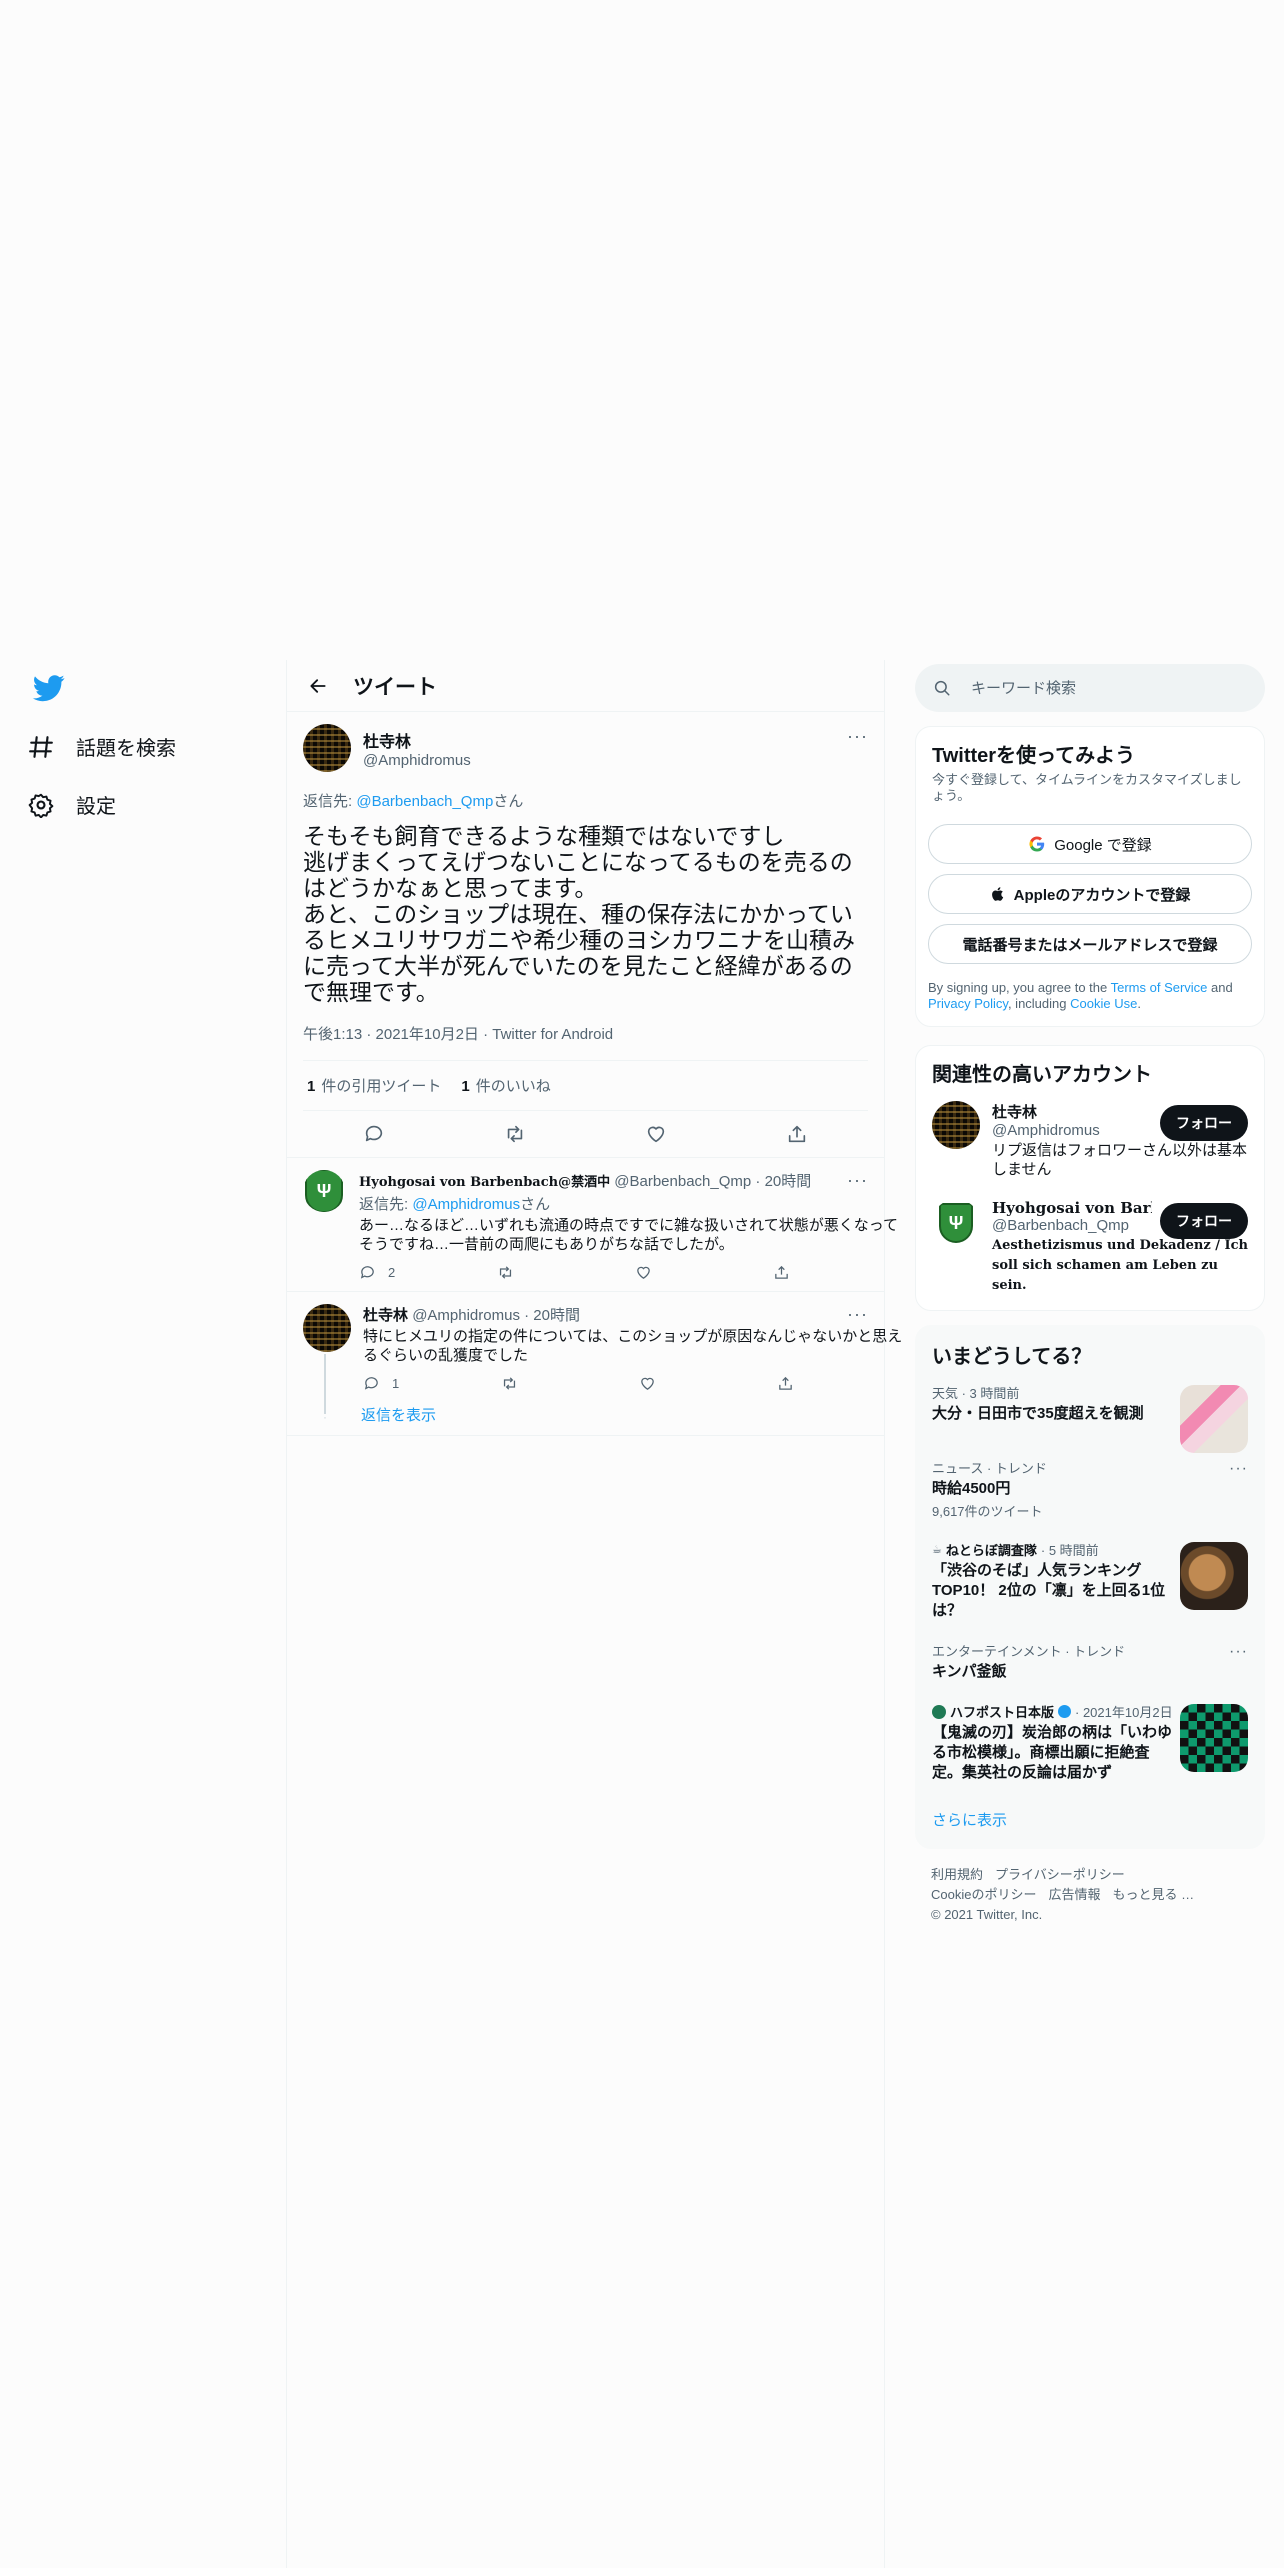 Image resolution: width=1284 pixels, height=2568 pixels. Describe the element at coordinates (989, 1468) in the screenshot. I see `trend-meta: ニュース · トレンド` at that location.